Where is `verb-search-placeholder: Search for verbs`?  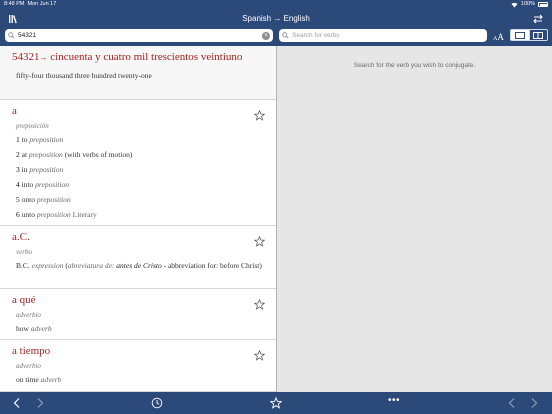
verb-search-placeholder: Search for verbs is located at coordinates (316, 35).